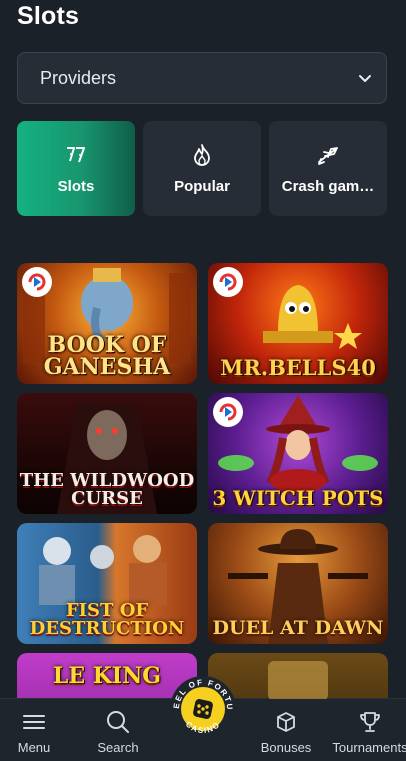 This screenshot has width=406, height=761. I want to click on chevron-down-icon, so click(365, 78).